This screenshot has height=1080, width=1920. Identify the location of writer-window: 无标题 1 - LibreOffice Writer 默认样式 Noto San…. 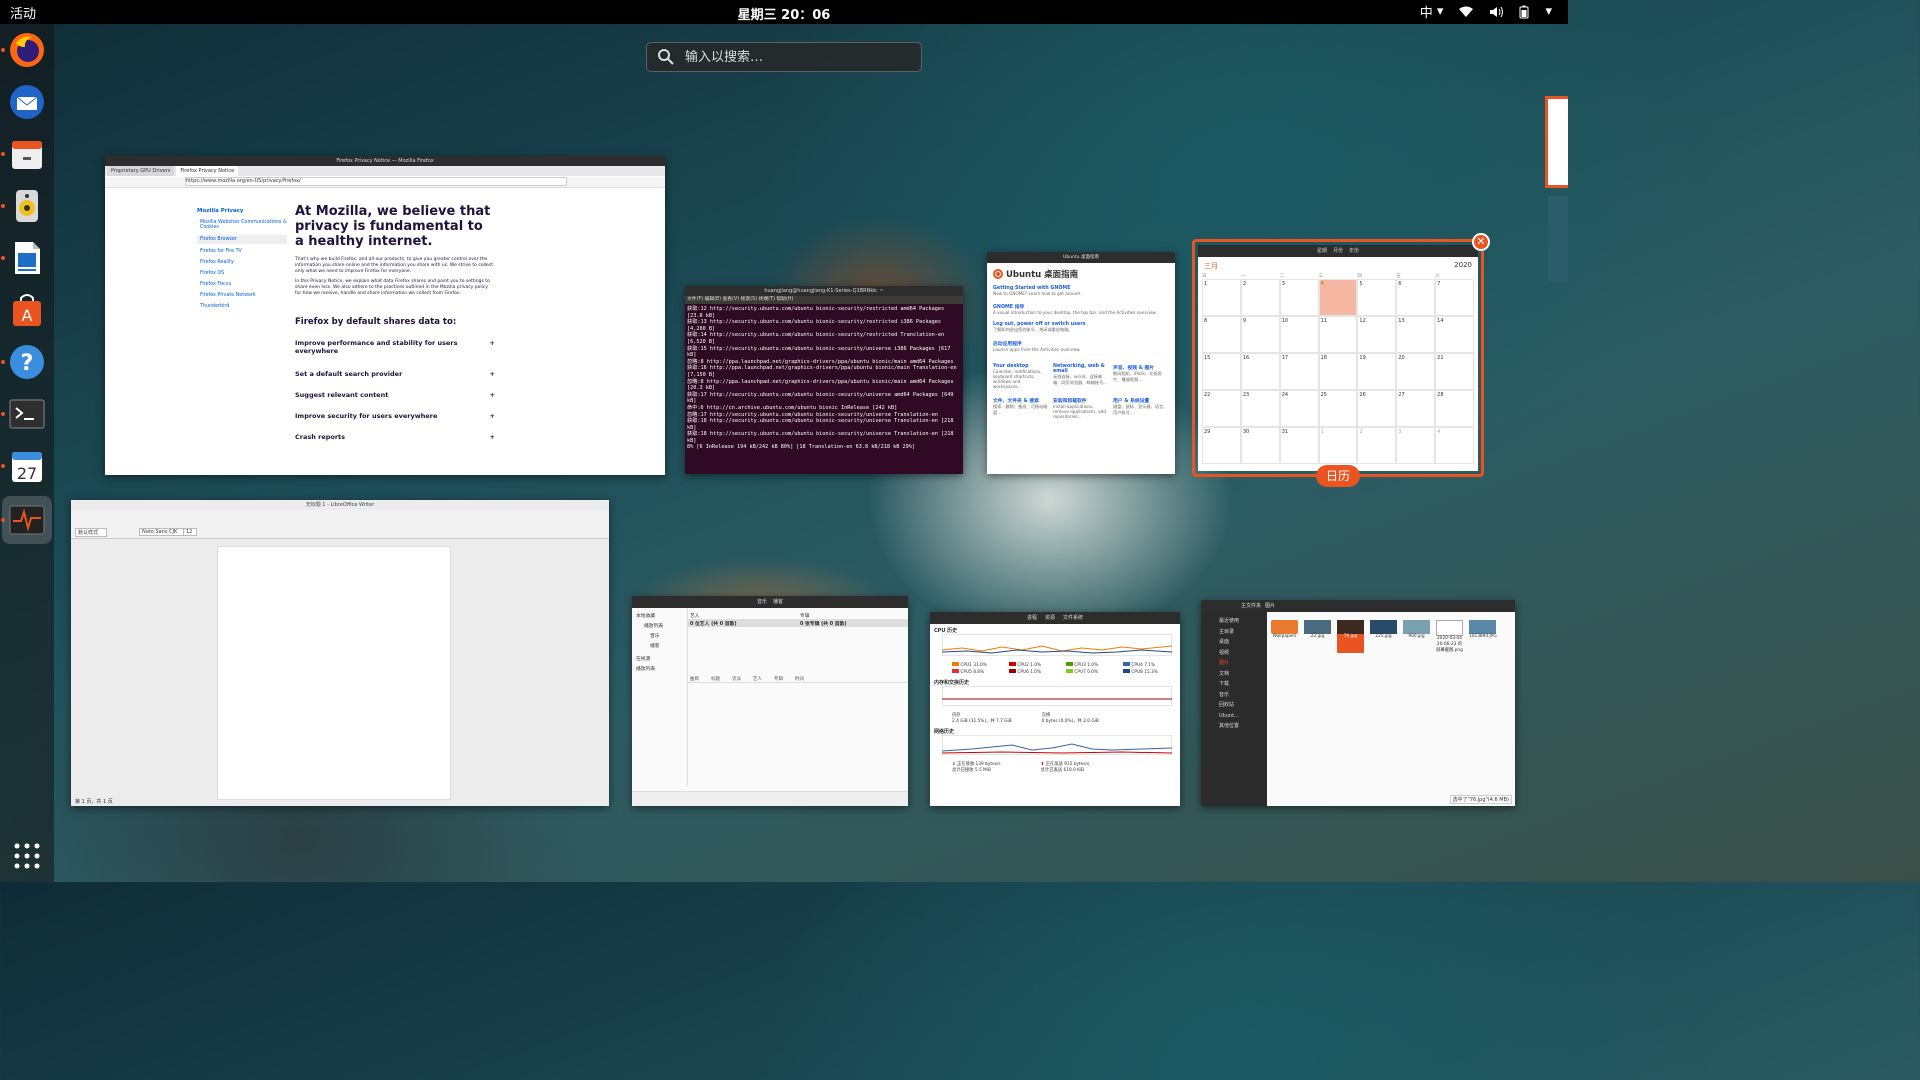
(340, 653).